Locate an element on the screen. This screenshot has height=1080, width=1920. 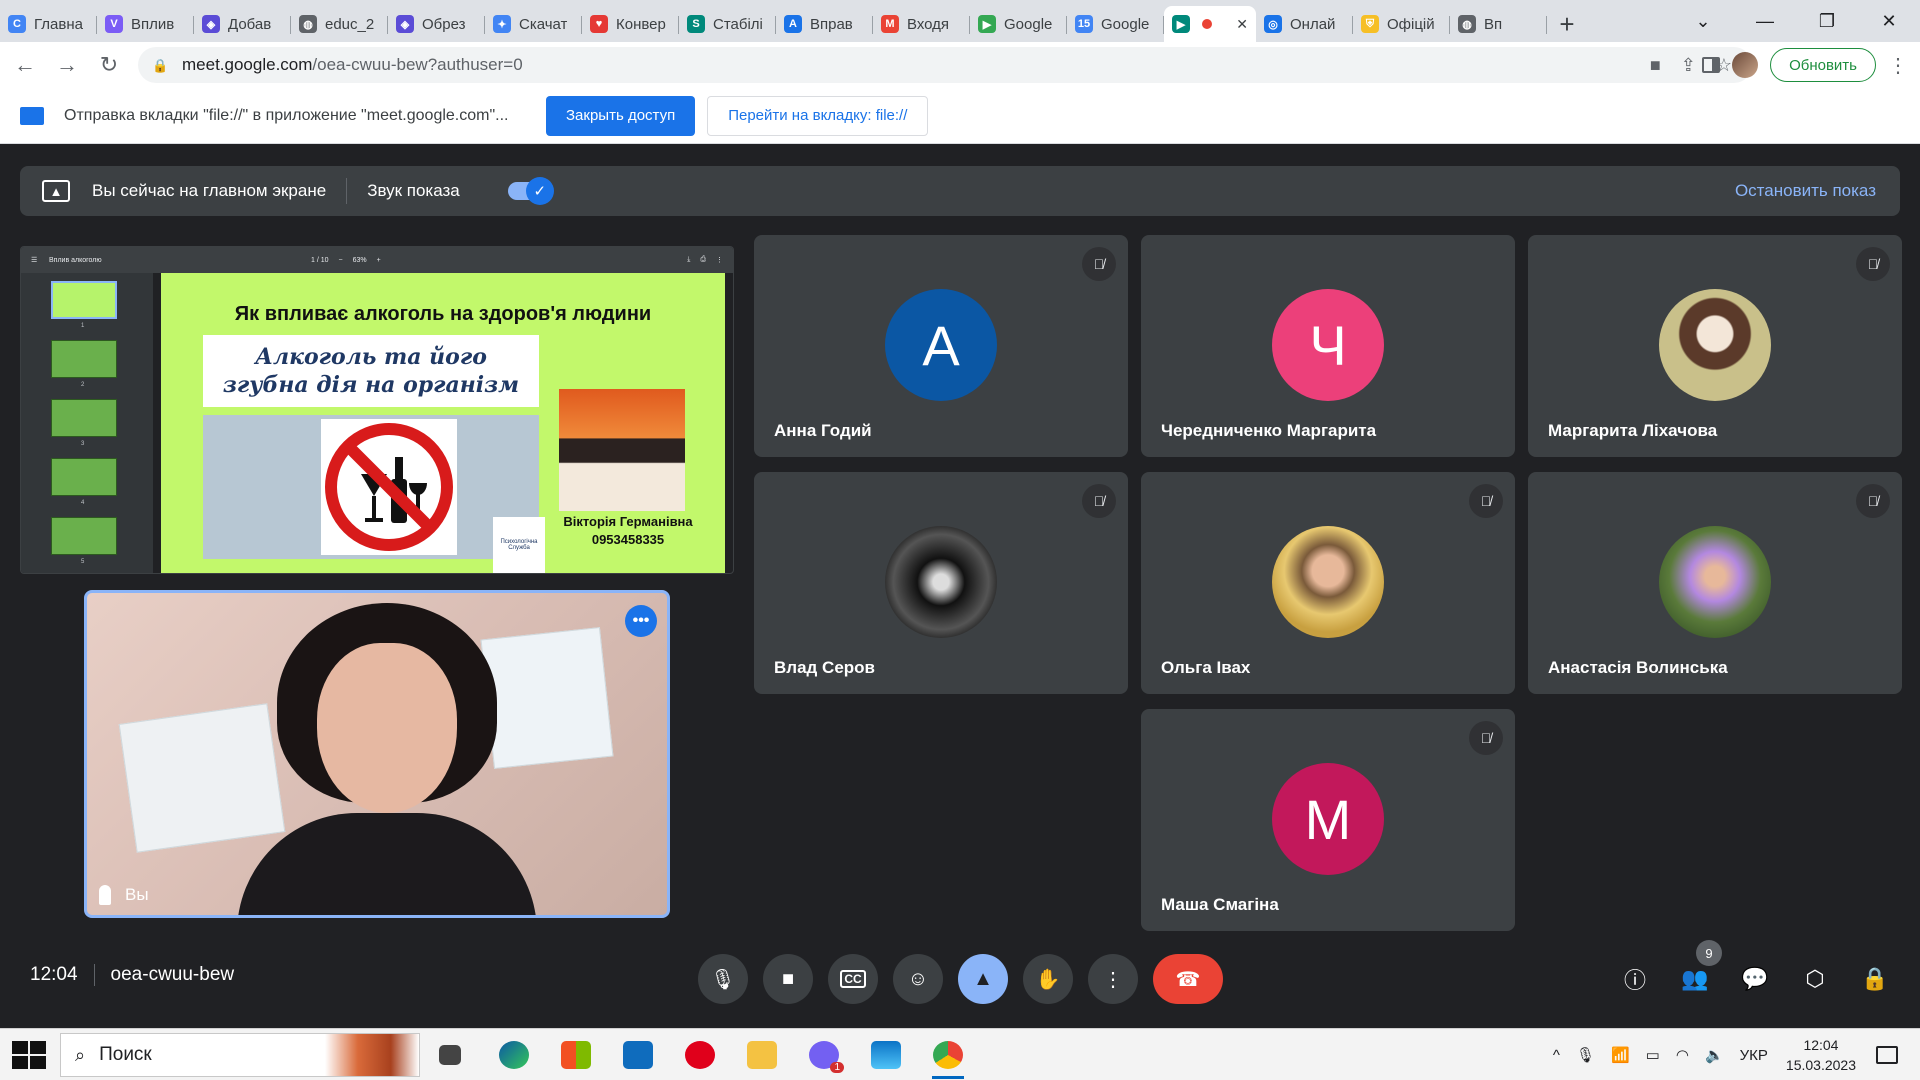
emoji-button: ☺ is located at coordinates (918, 979).